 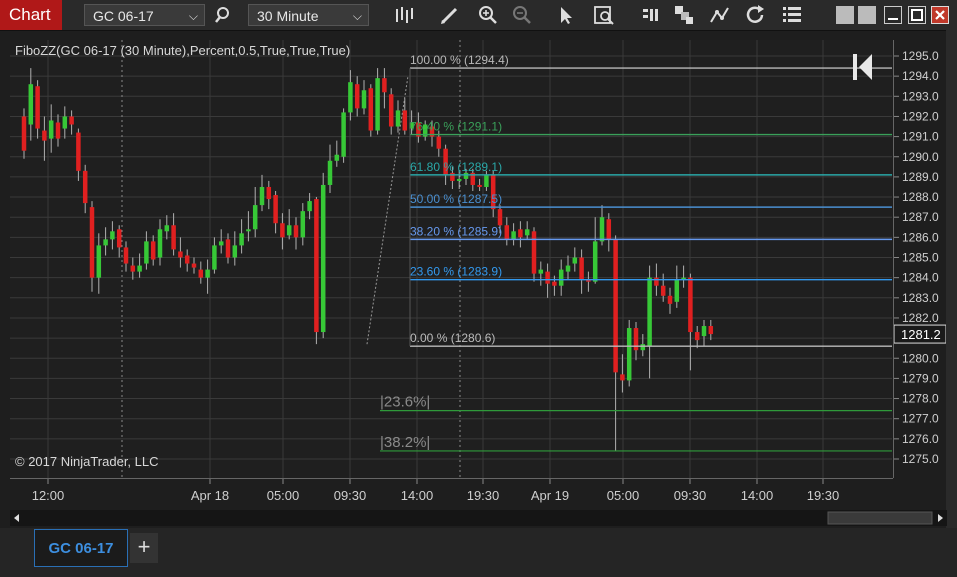 I want to click on price-tick-label: 1285.0, so click(x=920, y=258).